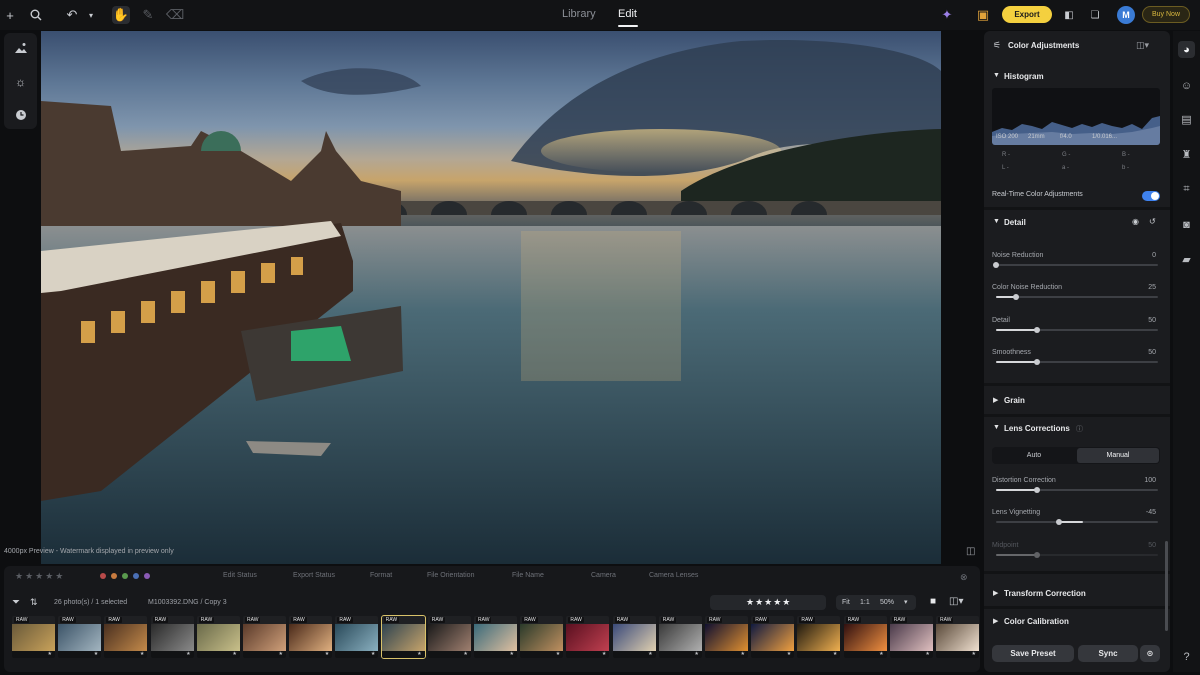 The width and height of the screenshot is (1200, 675). What do you see at coordinates (1077, 224) in the screenshot?
I see `section-detail: ▼ Detail ◉ ↺` at bounding box center [1077, 224].